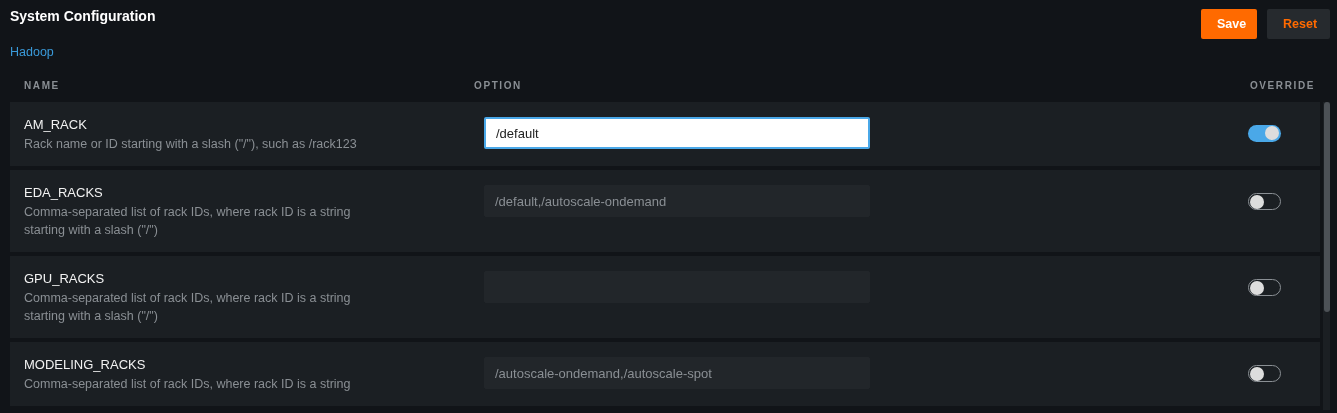 The image size is (1337, 413). I want to click on setting-description: Comma-separated list of rack IDs, where rack ID is a string, so click(188, 384).